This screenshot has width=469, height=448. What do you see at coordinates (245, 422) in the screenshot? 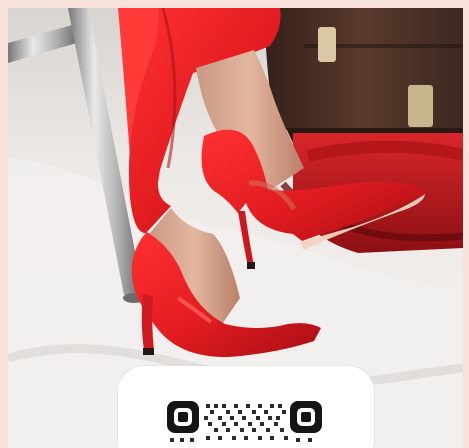
I see `qr-code-icon` at bounding box center [245, 422].